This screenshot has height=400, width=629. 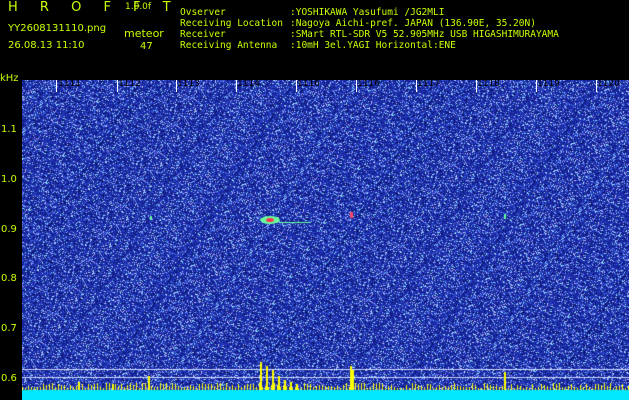 I want to click on x-tick-line, so click(x=56, y=86).